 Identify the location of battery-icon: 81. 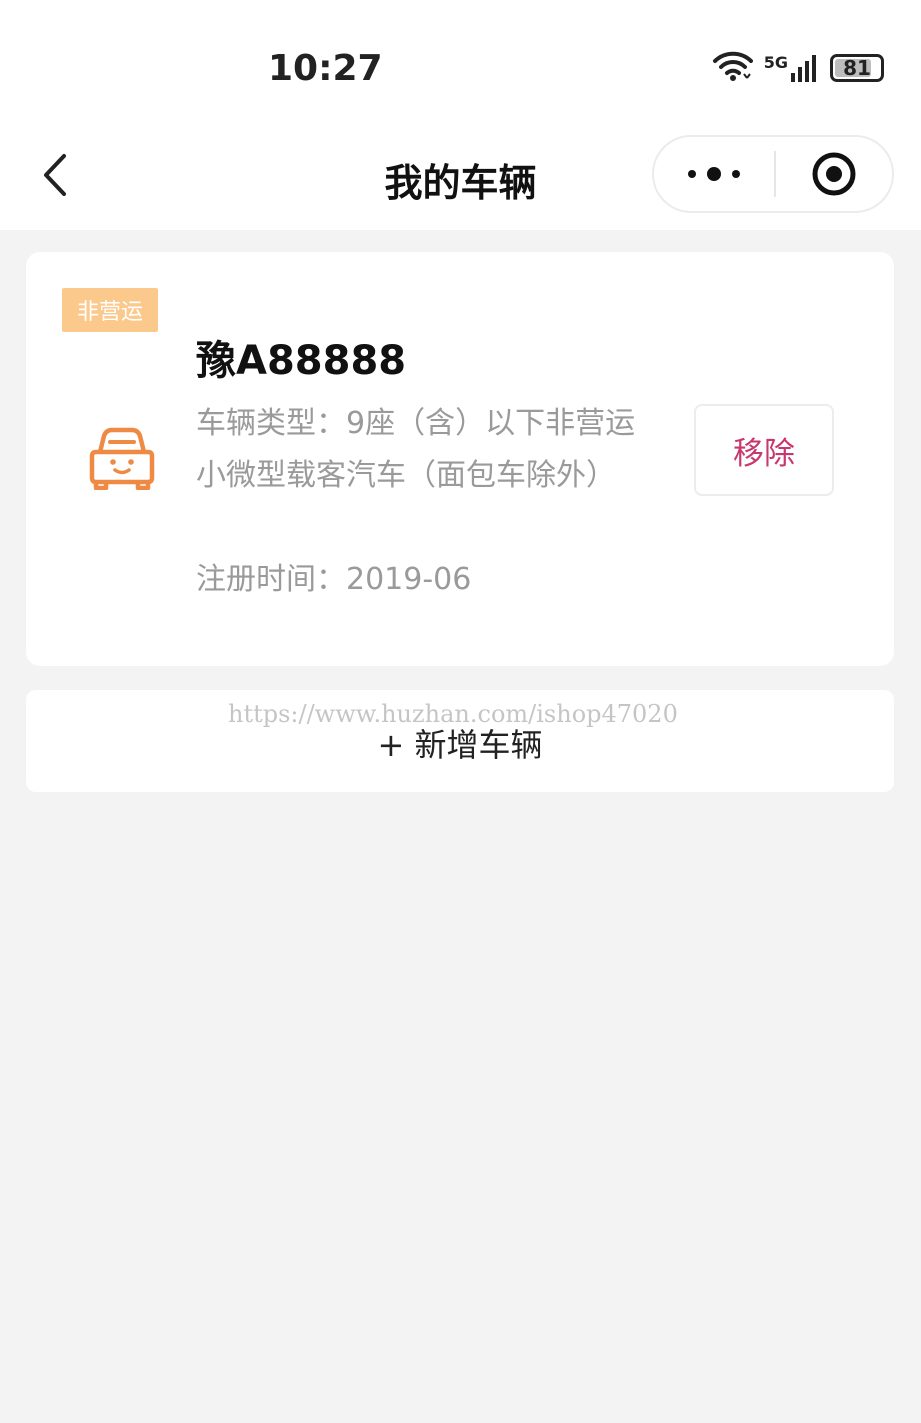
(857, 68).